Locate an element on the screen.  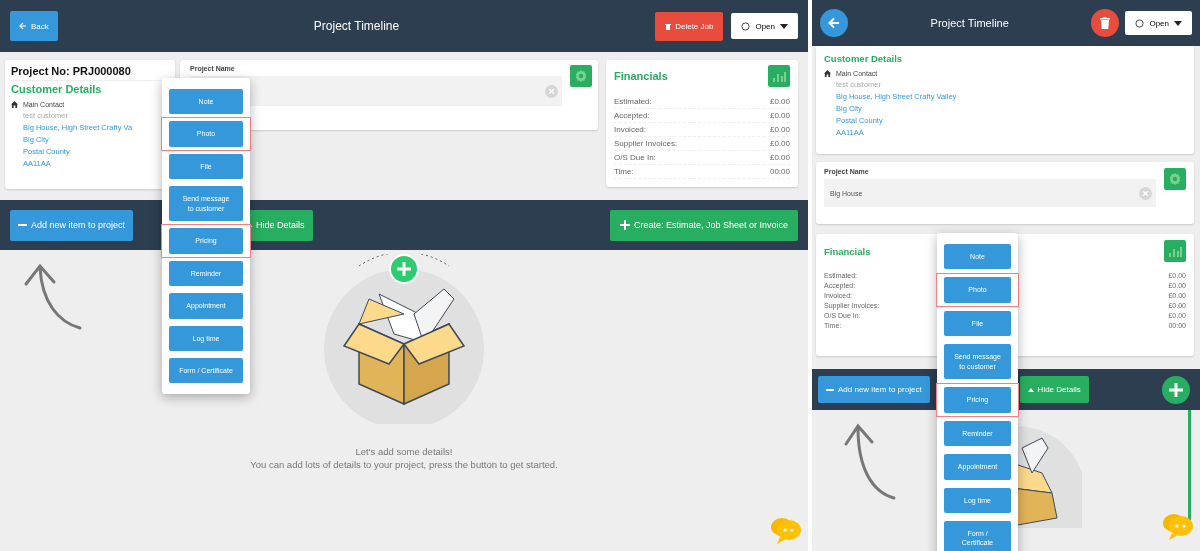
create-button: Create: Estimate, Job Sheet or Invoice is located at coordinates (703, 225).